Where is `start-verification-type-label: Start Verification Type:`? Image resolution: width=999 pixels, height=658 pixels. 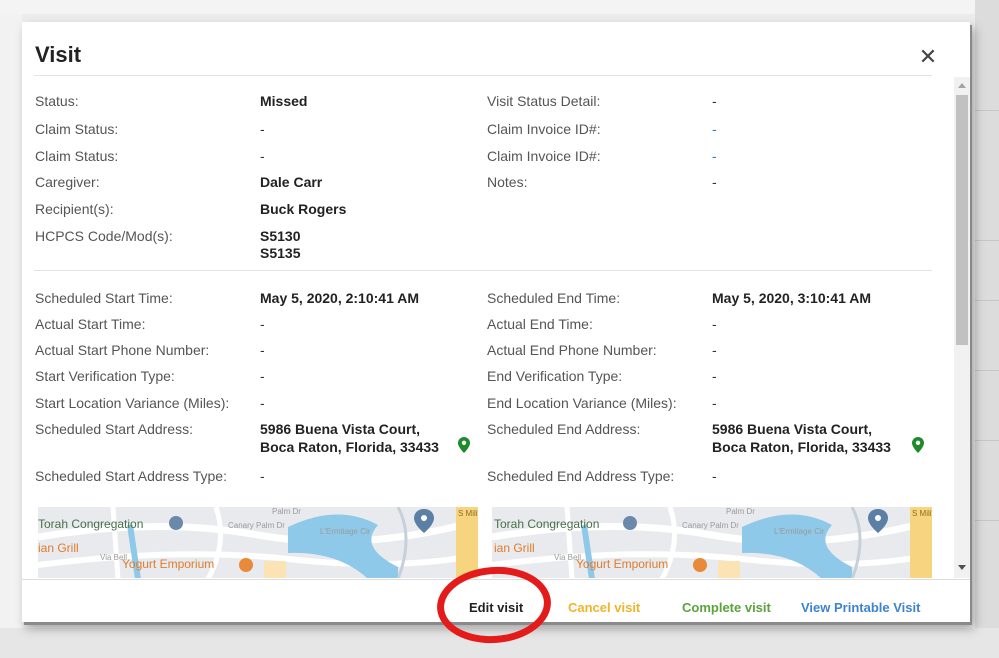 start-verification-type-label: Start Verification Type: is located at coordinates (105, 376).